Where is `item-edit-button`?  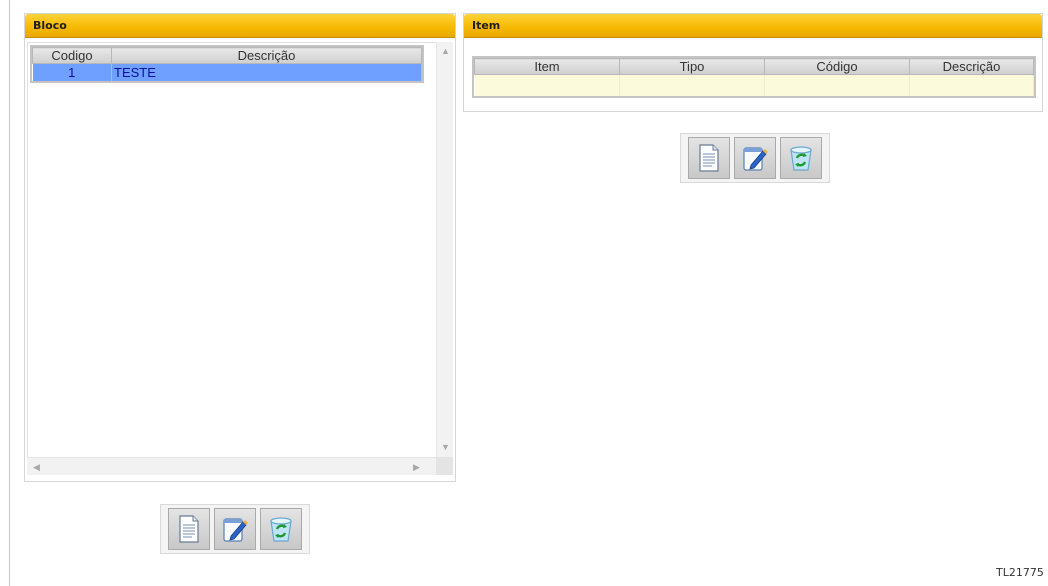
item-edit-button is located at coordinates (755, 158).